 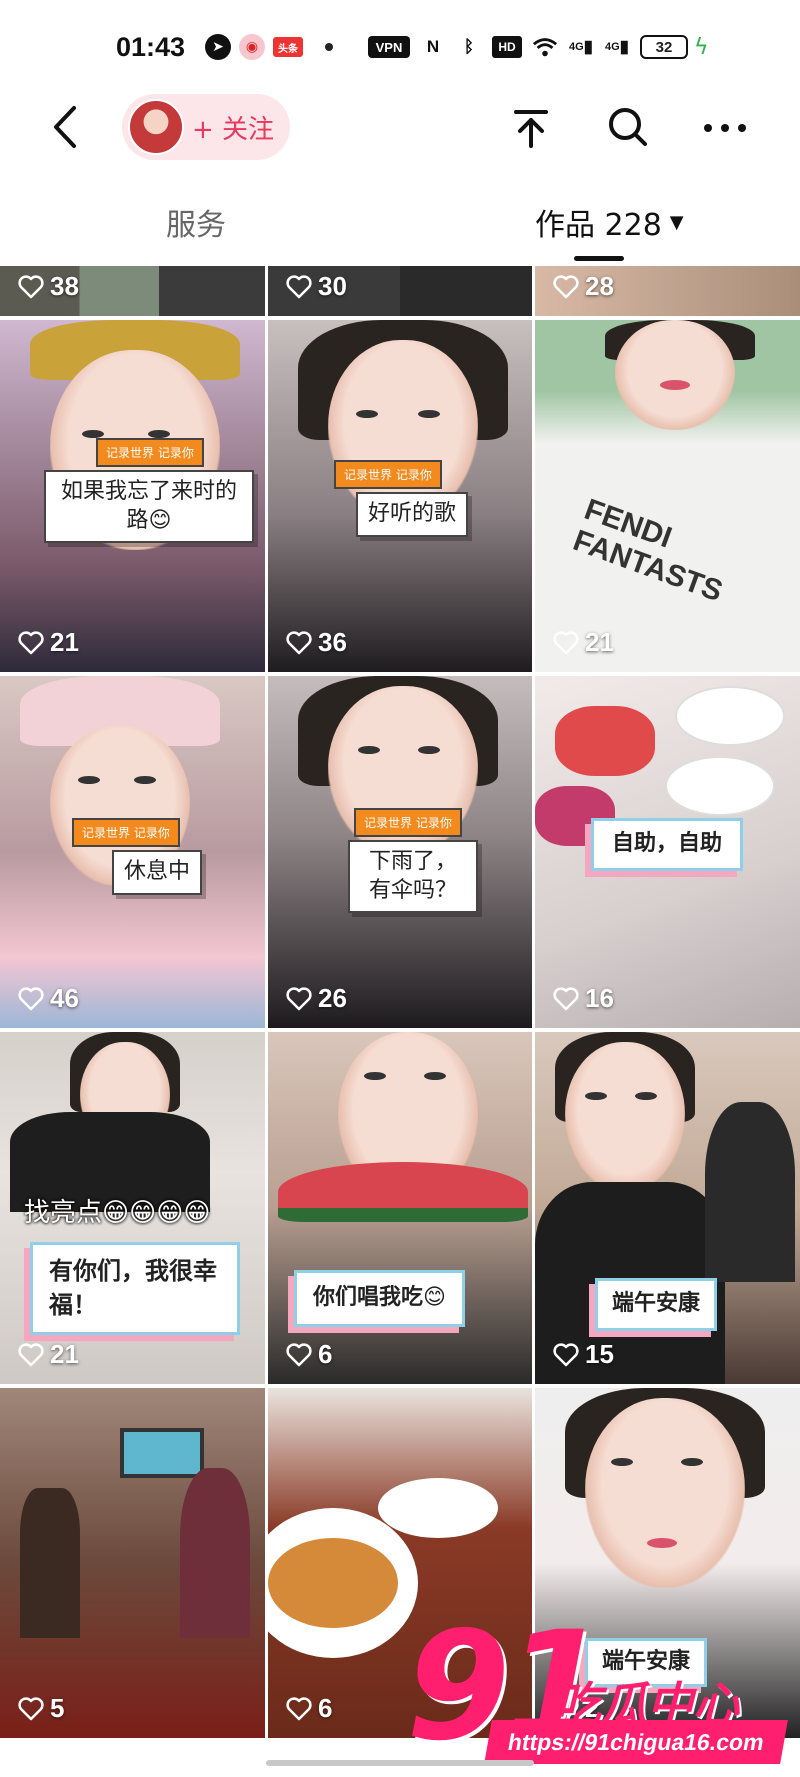 What do you see at coordinates (41, 1708) in the screenshot?
I see `like-count: 5` at bounding box center [41, 1708].